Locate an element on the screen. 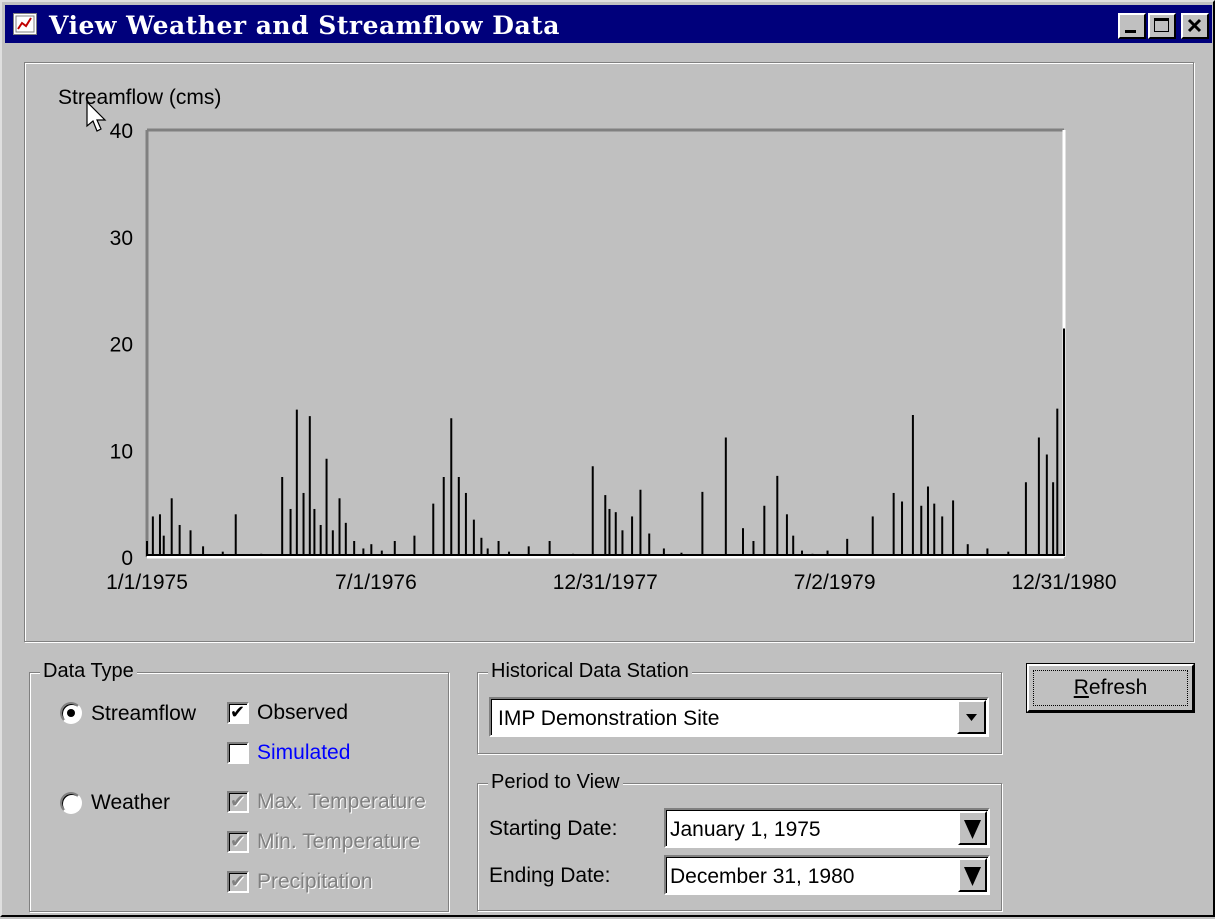 The width and height of the screenshot is (1215, 919). starting-date-picker: January 1, 1975 is located at coordinates (827, 828).